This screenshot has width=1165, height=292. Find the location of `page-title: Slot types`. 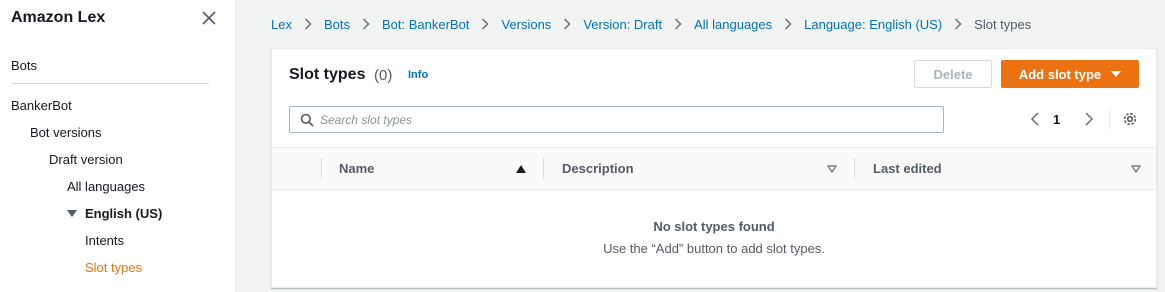

page-title: Slot types is located at coordinates (327, 74).